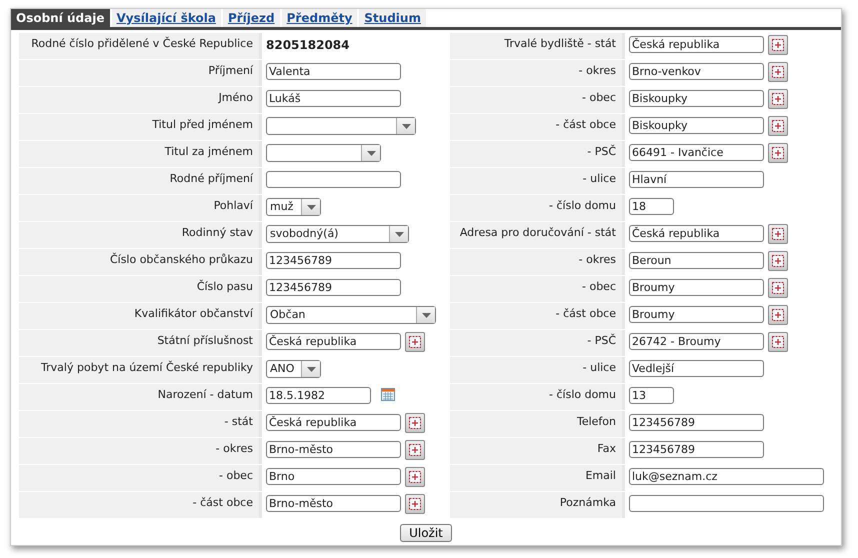  Describe the element at coordinates (139, 127) in the screenshot. I see `field-label: Titul před jménem` at that location.